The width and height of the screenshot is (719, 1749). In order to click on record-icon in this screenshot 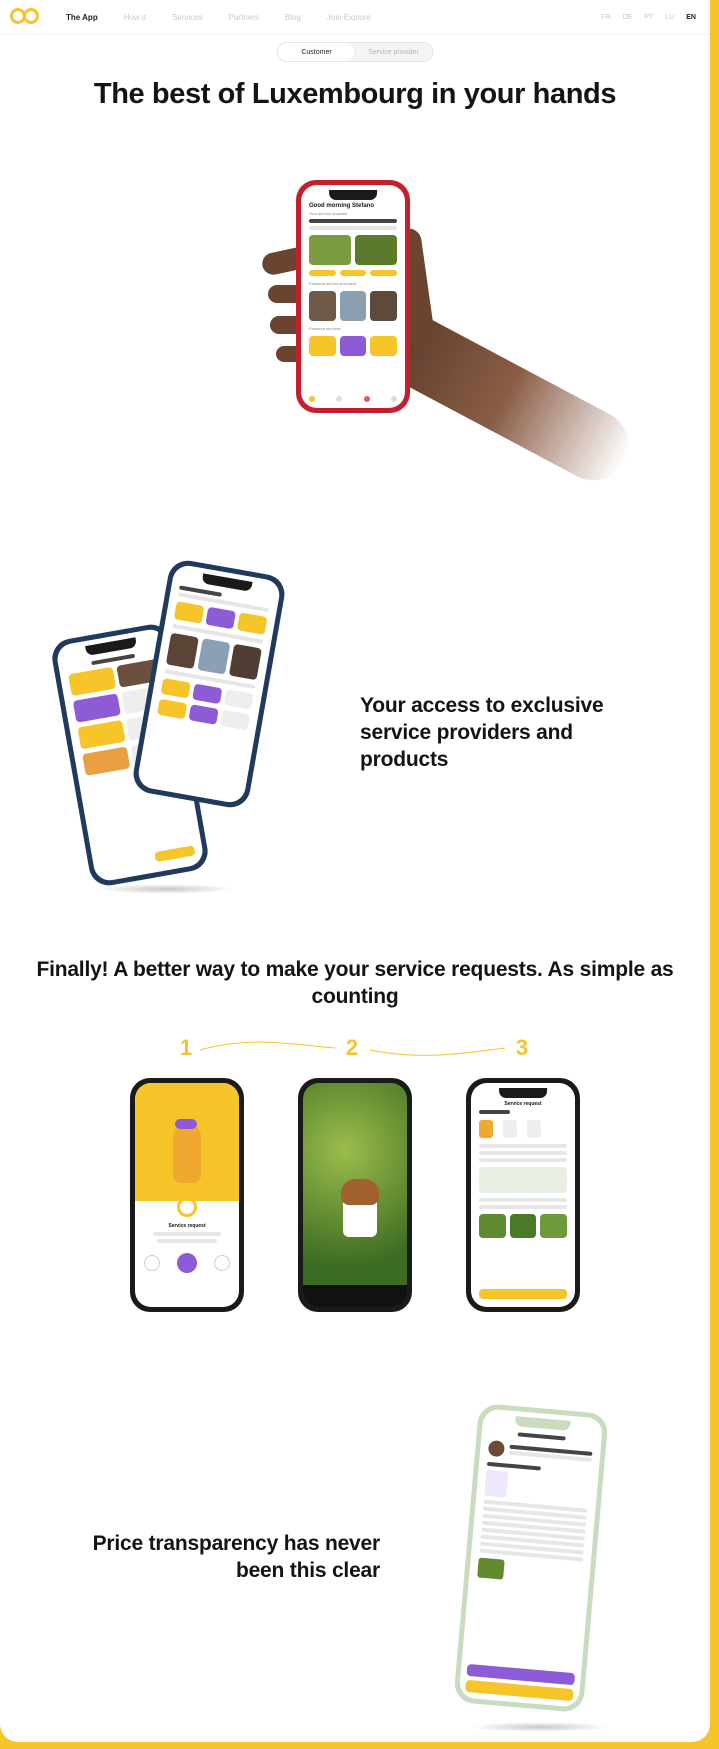, I will do `click(186, 1263)`.